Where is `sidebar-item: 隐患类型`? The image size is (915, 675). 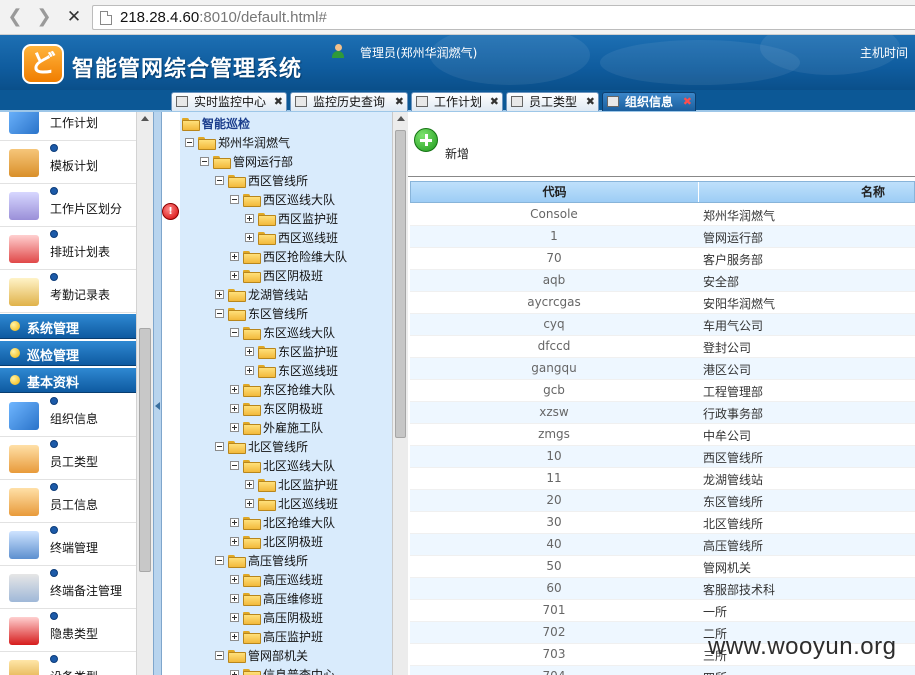
sidebar-item: 隐患类型 is located at coordinates (68, 630).